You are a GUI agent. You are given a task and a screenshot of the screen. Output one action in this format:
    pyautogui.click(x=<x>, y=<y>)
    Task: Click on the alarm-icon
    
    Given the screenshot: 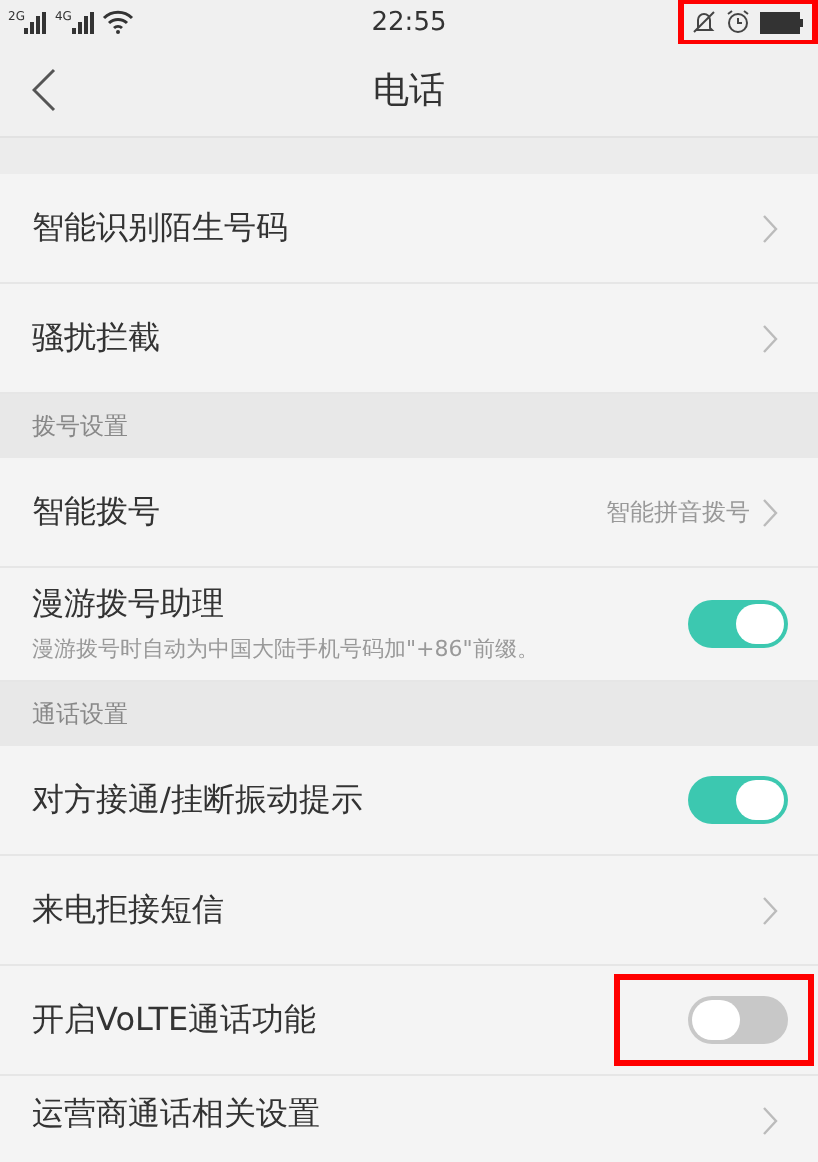 What is the action you would take?
    pyautogui.click(x=738, y=22)
    